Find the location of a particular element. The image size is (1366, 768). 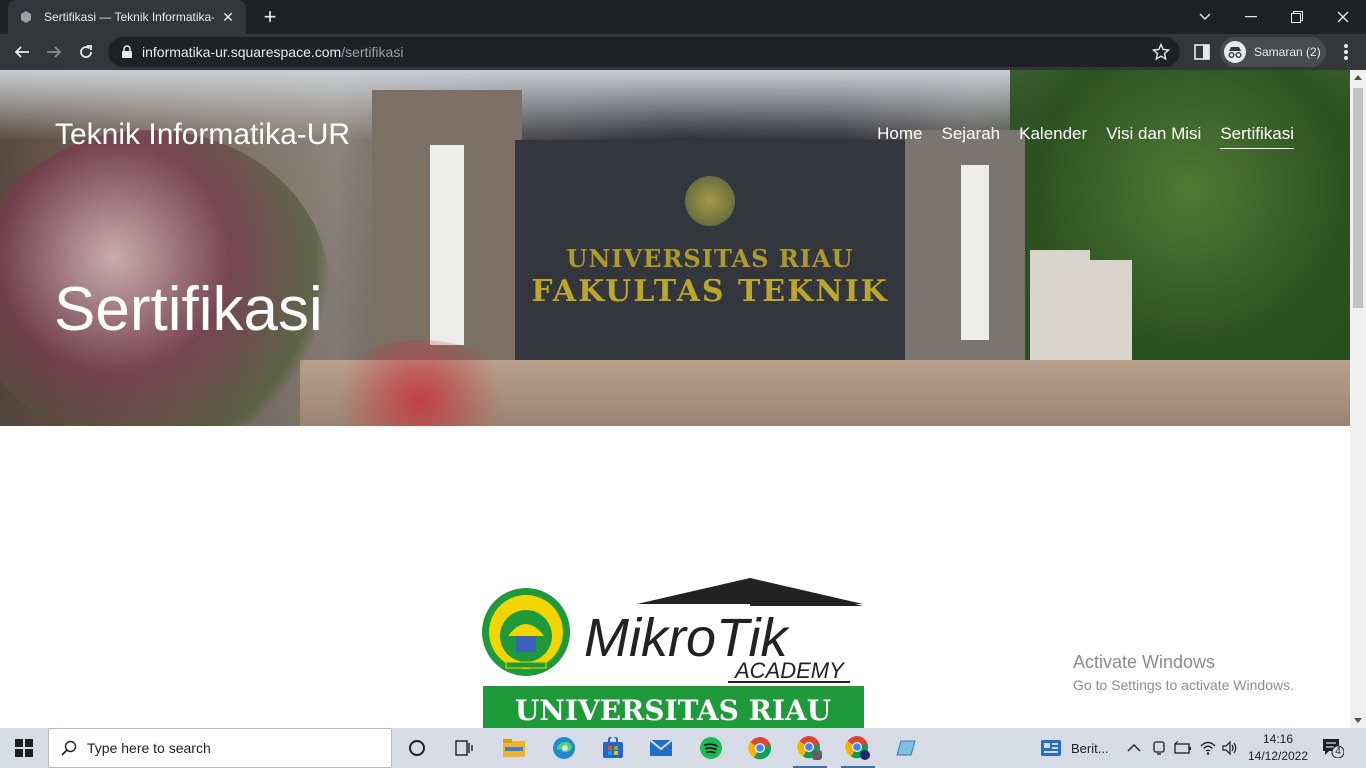

task-view-icon is located at coordinates (464, 748).